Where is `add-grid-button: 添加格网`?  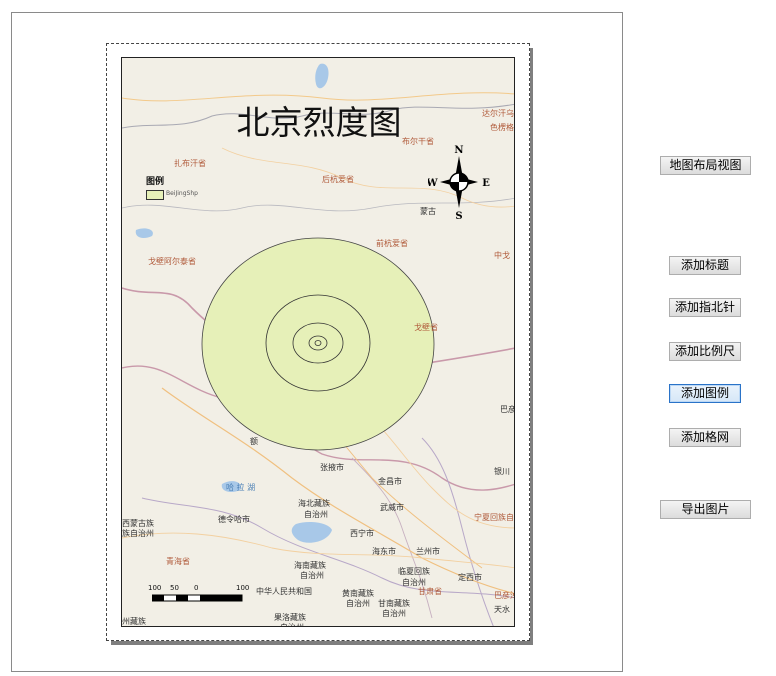 add-grid-button: 添加格网 is located at coordinates (705, 437).